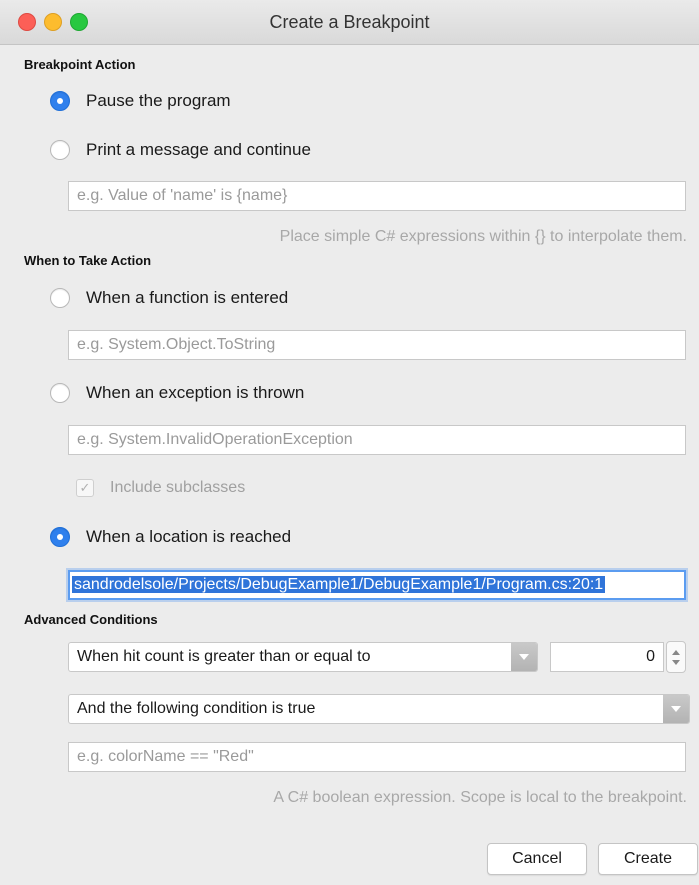 The height and width of the screenshot is (885, 699). I want to click on location-reached-radio, so click(60, 537).